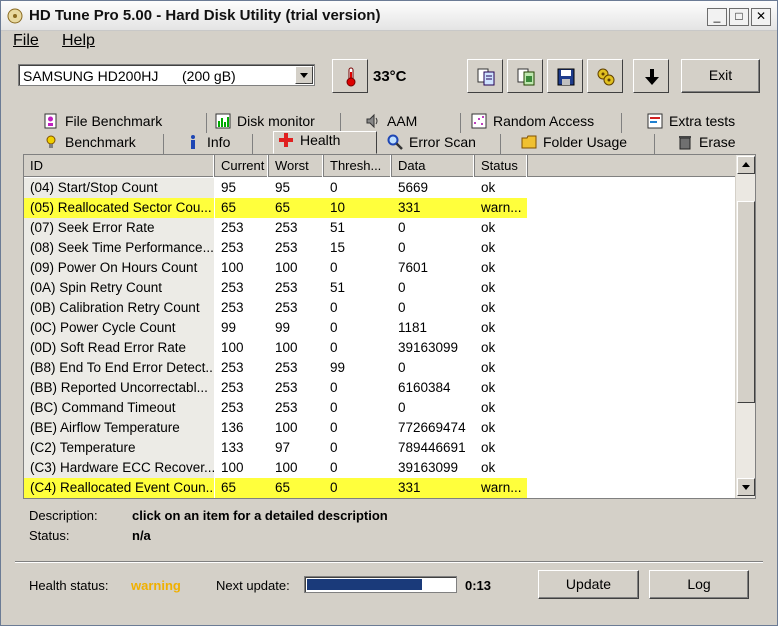  I want to click on exit-button: Exit, so click(720, 76).